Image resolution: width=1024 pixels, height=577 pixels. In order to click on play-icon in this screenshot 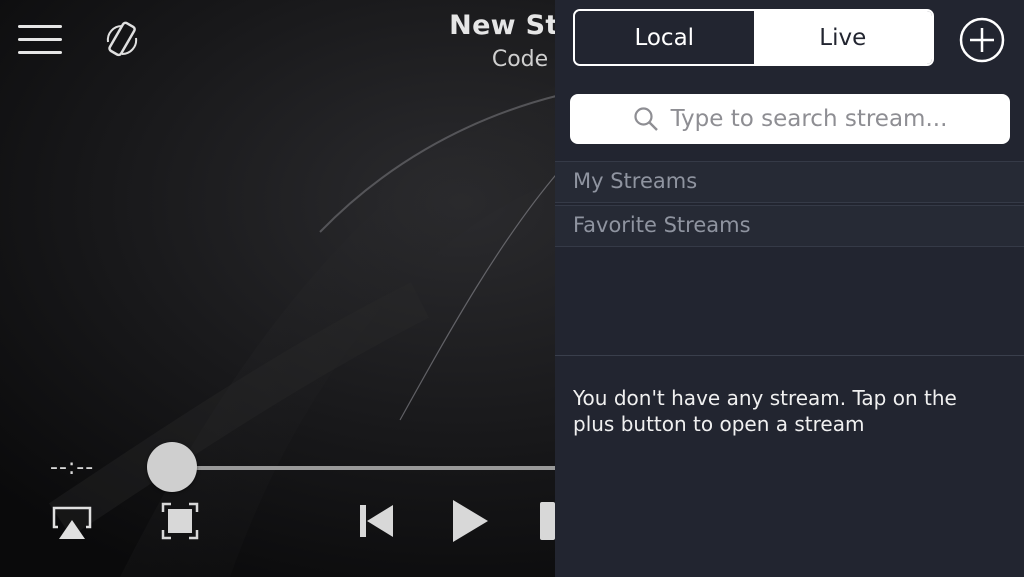, I will do `click(470, 523)`.